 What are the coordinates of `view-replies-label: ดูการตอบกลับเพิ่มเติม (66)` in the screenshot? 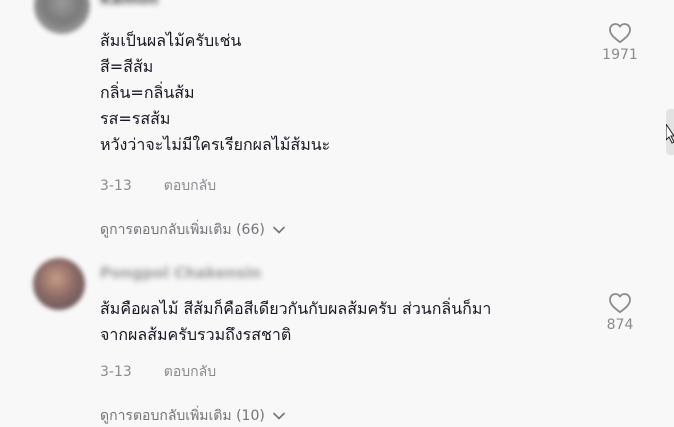 It's located at (182, 230).